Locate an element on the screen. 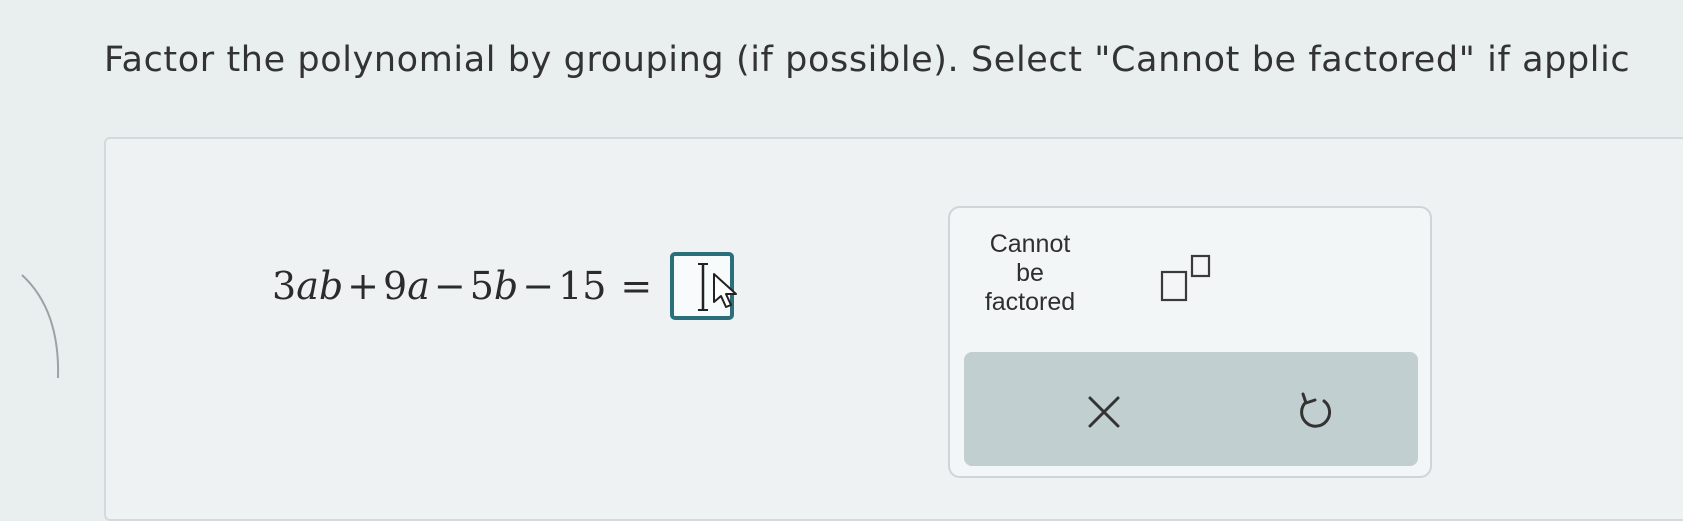 The image size is (1683, 521). term-2-coefficient: 9 is located at coordinates (395, 286).